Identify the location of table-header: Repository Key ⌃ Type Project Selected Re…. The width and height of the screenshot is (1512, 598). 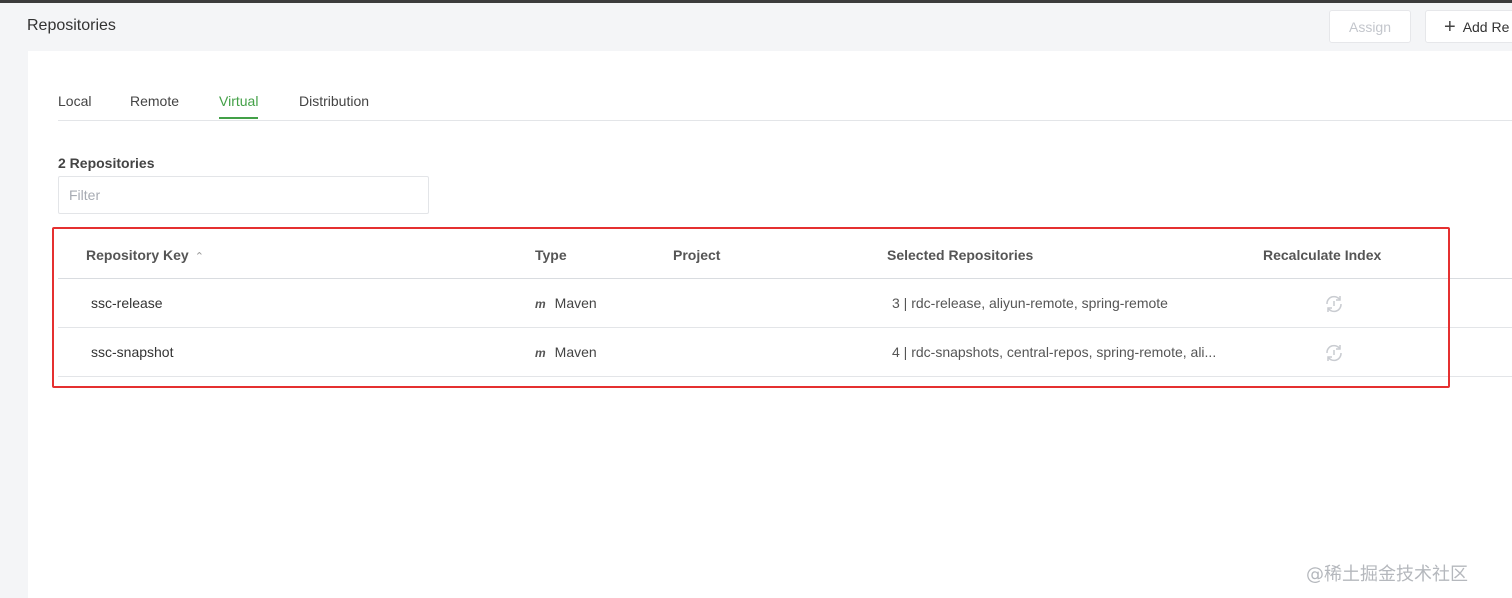
(785, 255).